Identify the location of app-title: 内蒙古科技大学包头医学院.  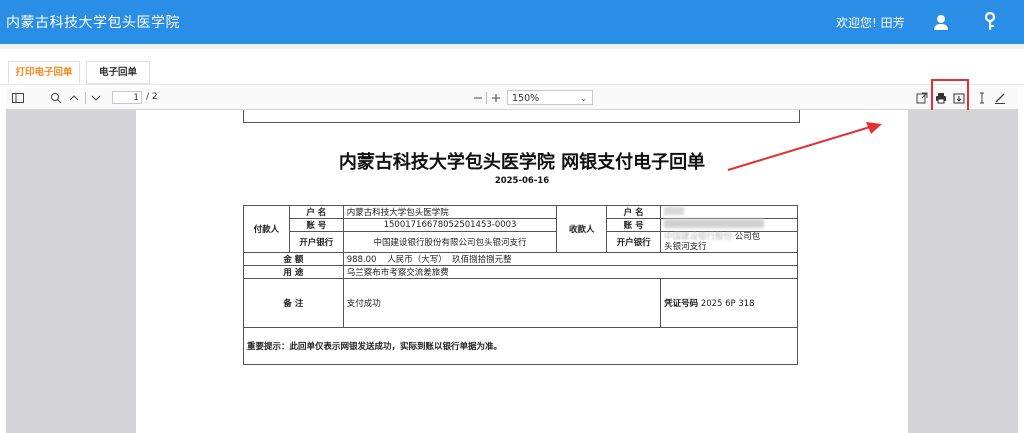
(93, 23).